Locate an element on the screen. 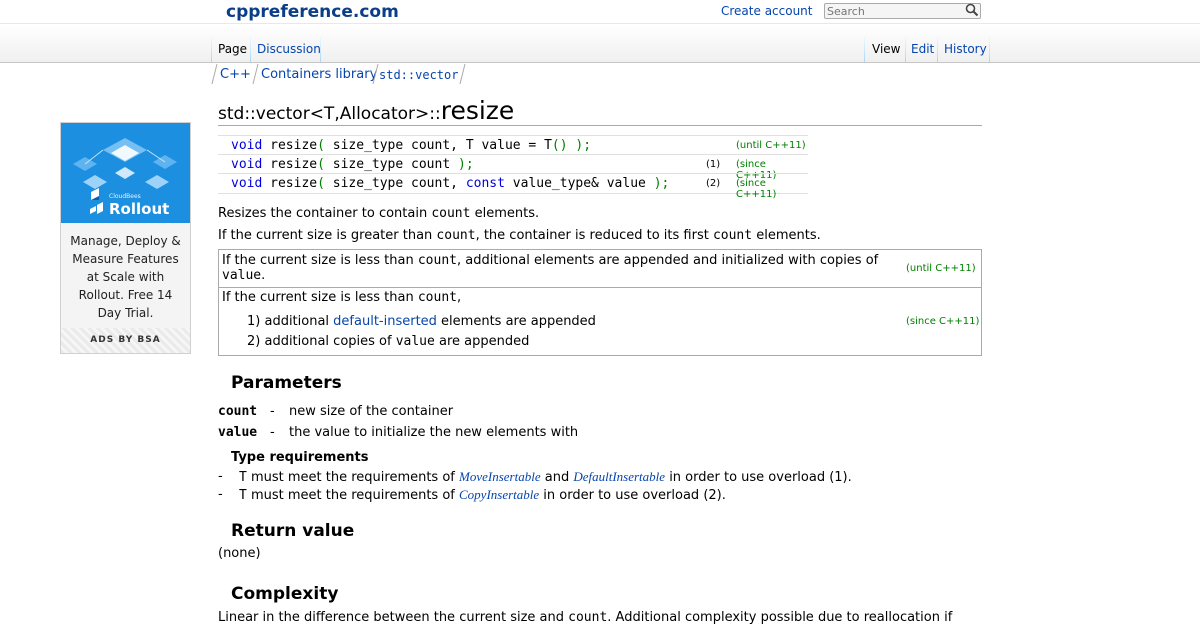 Image resolution: width=1200 pixels, height=630 pixels. args: size_type count, is located at coordinates (395, 183).